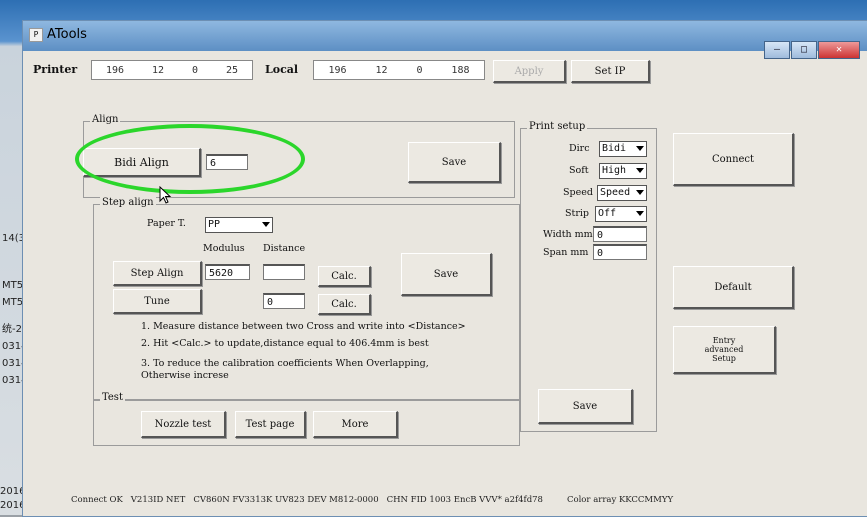  I want to click on dirc-label: Dirc, so click(579, 148).